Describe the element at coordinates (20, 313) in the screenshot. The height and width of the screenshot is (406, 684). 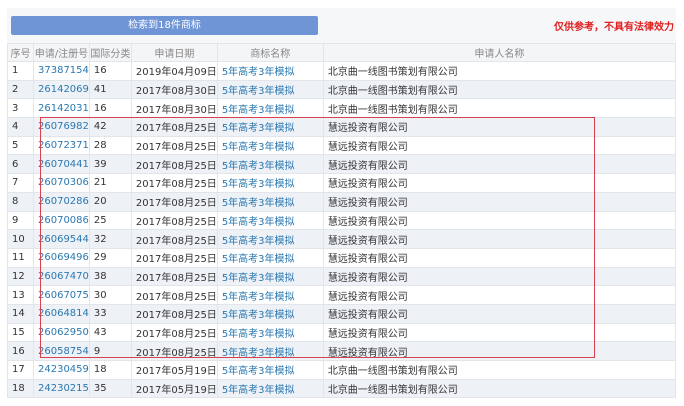
I see `row-index: 14` at that location.